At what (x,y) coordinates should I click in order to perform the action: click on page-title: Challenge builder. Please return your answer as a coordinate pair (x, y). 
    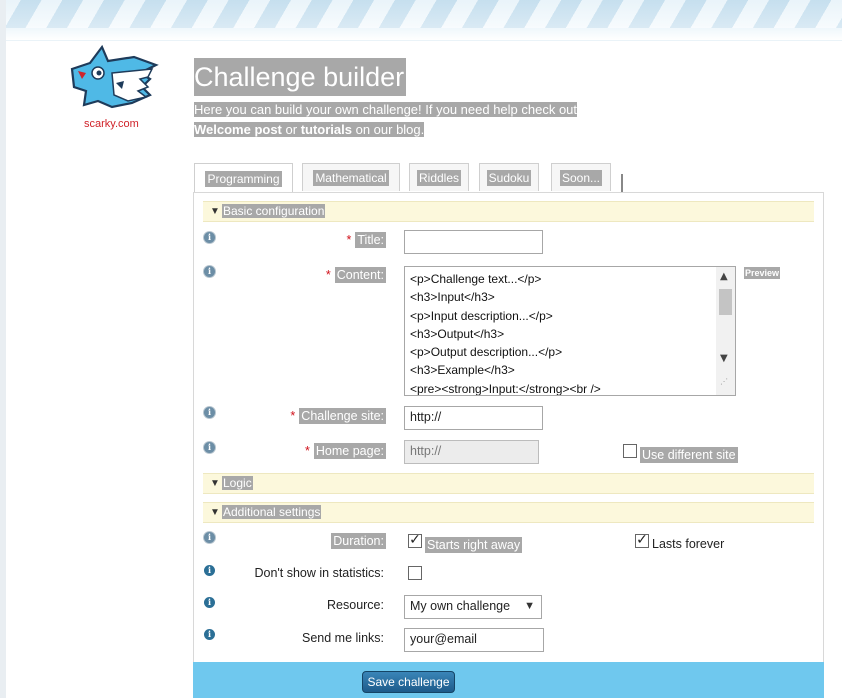
    Looking at the image, I should click on (300, 77).